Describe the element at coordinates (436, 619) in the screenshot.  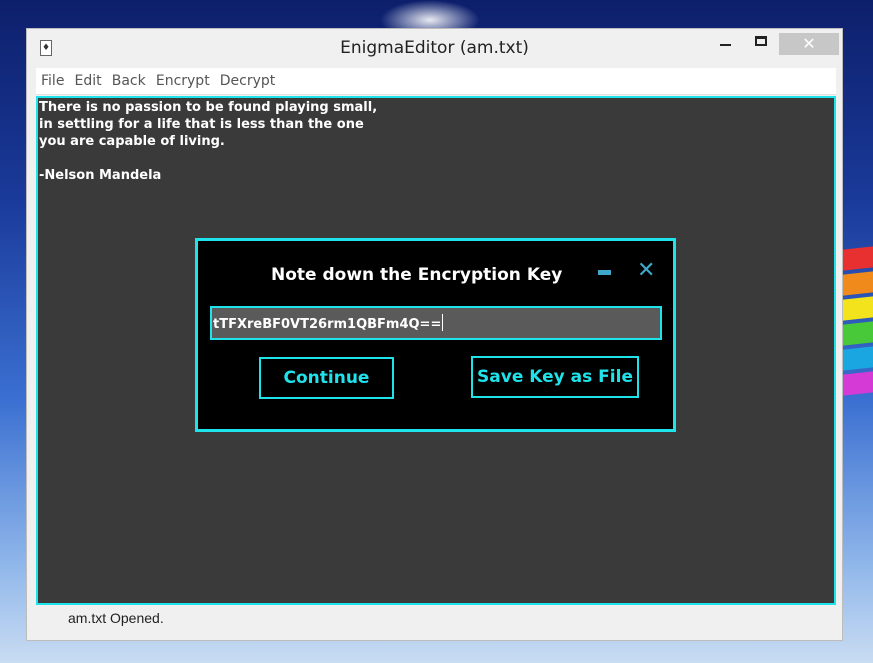
I see `status-bar: am.txt Opened.` at that location.